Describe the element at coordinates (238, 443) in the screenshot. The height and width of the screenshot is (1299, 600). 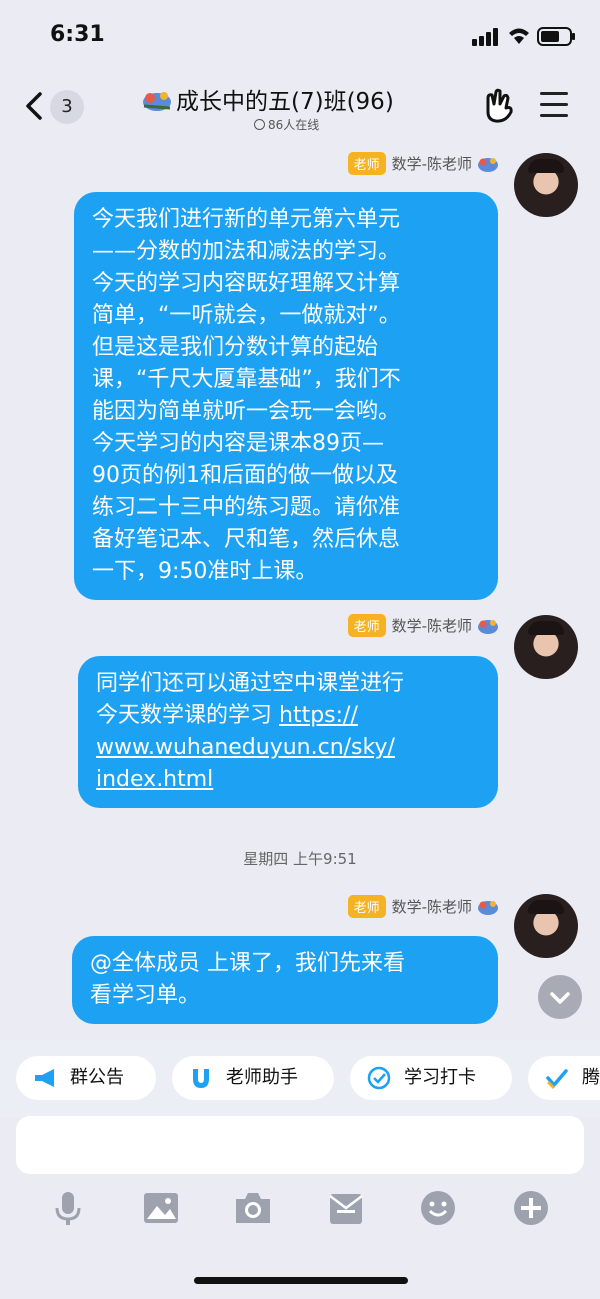
I see `message-line: 今天学习的内容是课本89页—` at that location.